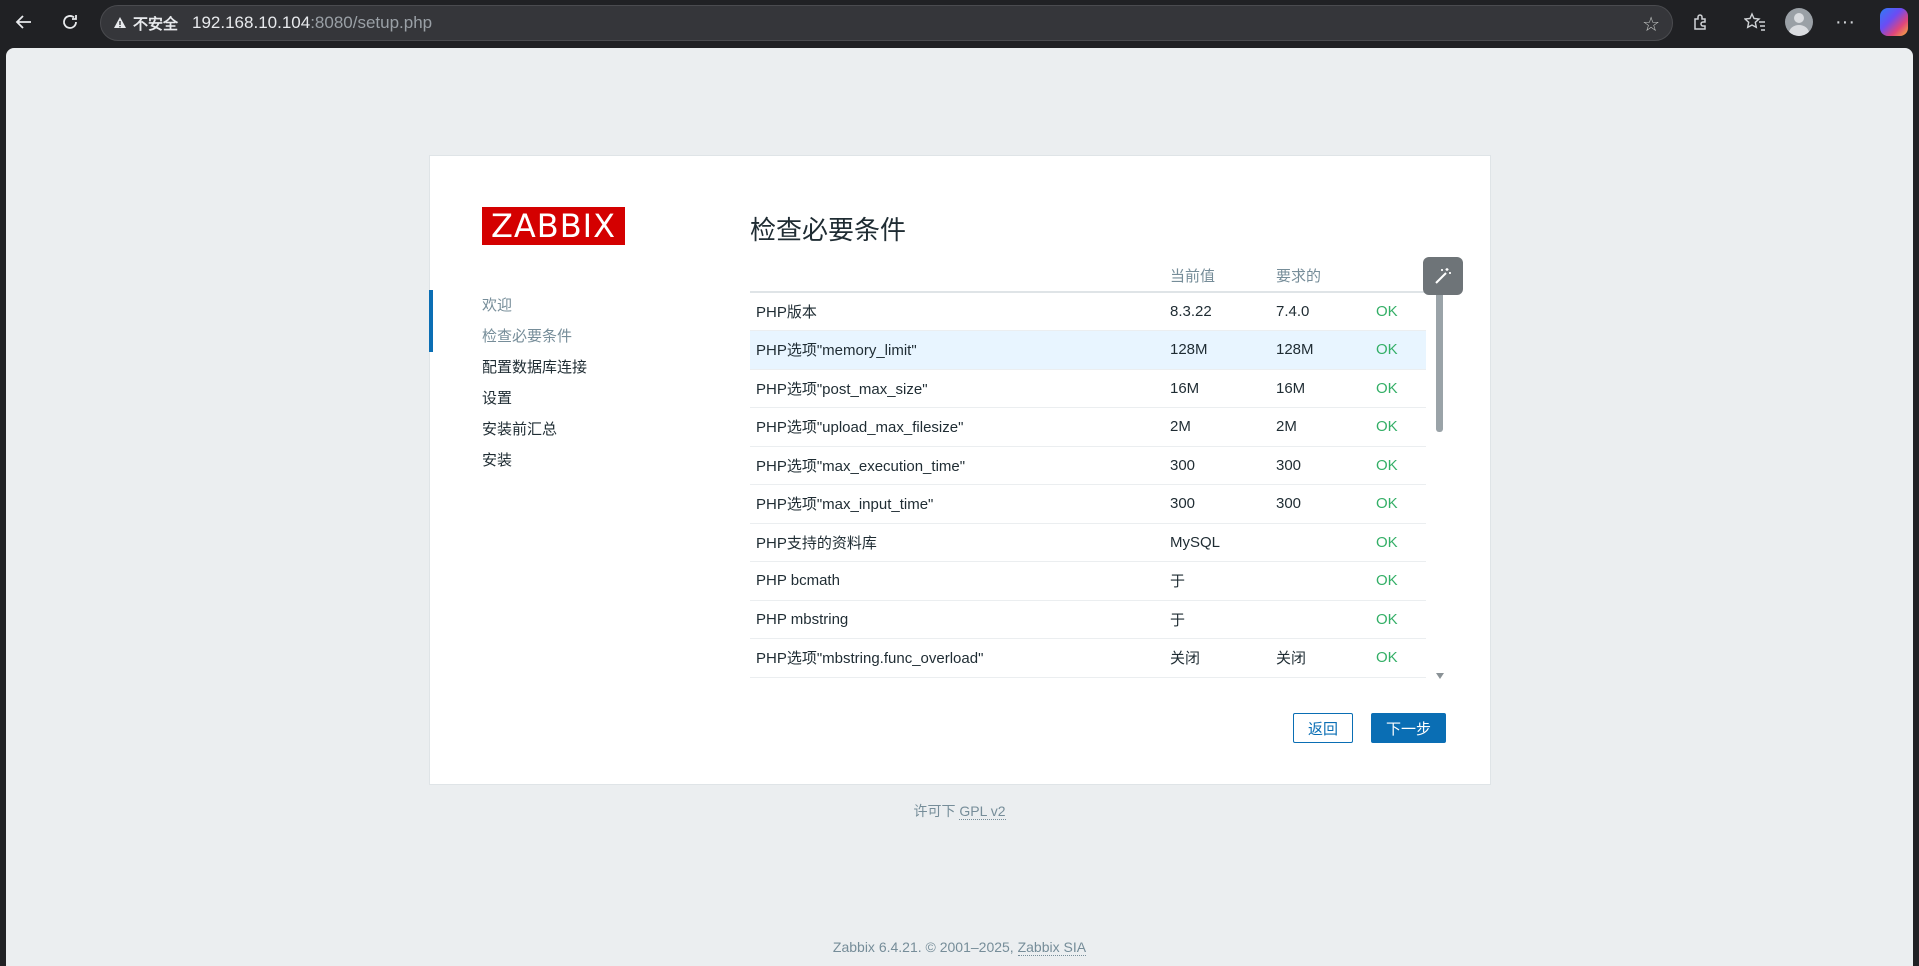  I want to click on row-current: 16M, so click(1217, 388).